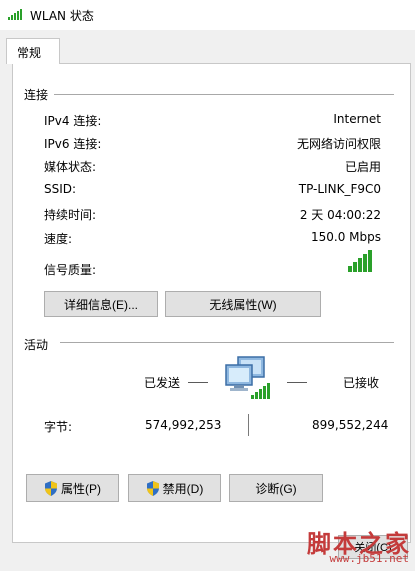  What do you see at coordinates (73, 144) in the screenshot?
I see `ipv6-label: IPv6 连接:` at bounding box center [73, 144].